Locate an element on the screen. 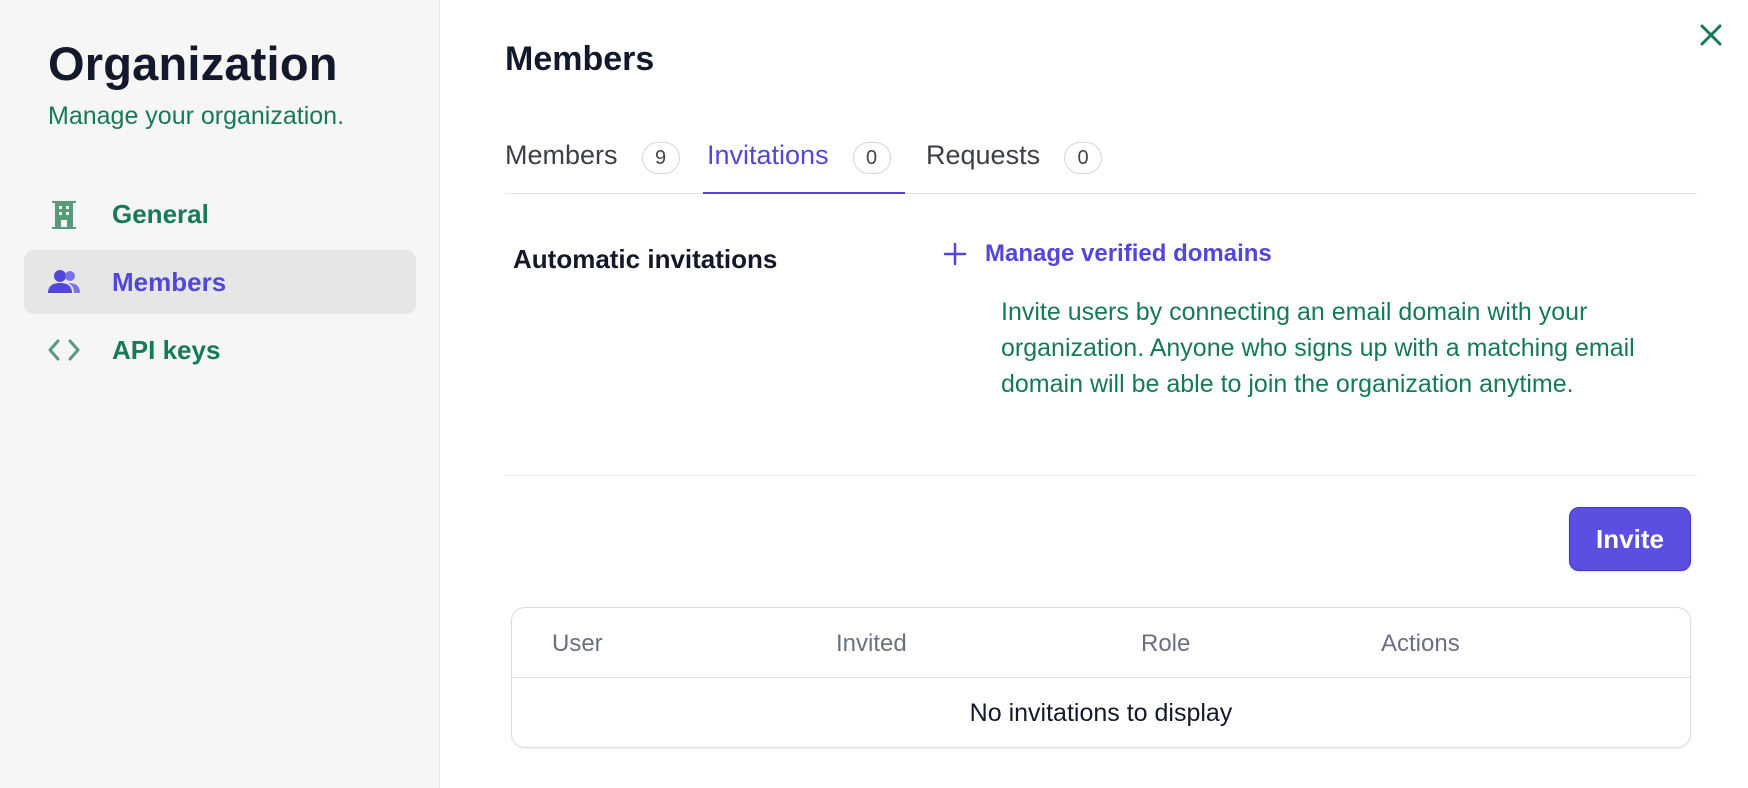 This screenshot has width=1748, height=788. sidebar-item-api-keys: API keys is located at coordinates (220, 350).